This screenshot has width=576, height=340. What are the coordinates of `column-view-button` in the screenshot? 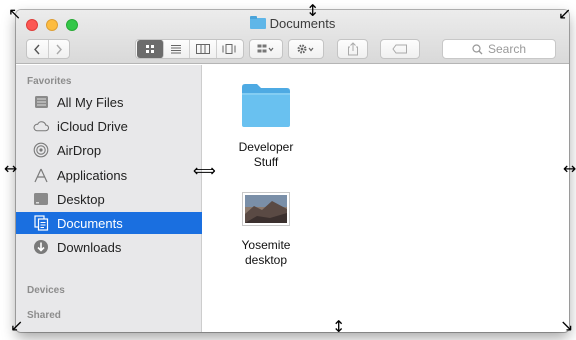 It's located at (203, 49).